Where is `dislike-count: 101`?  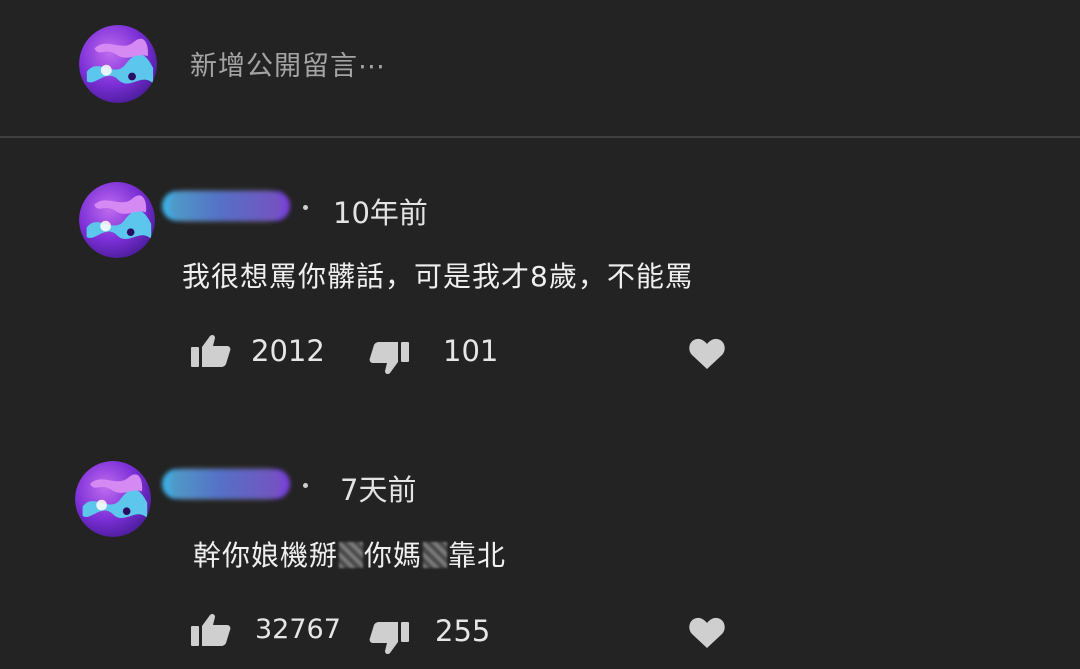 dislike-count: 101 is located at coordinates (471, 351).